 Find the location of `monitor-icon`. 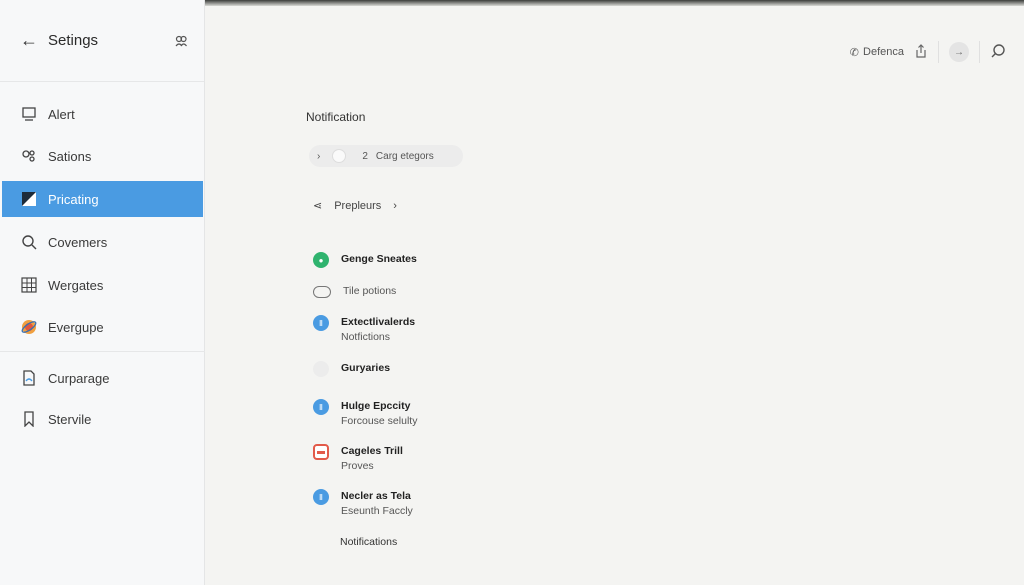

monitor-icon is located at coordinates (29, 114).